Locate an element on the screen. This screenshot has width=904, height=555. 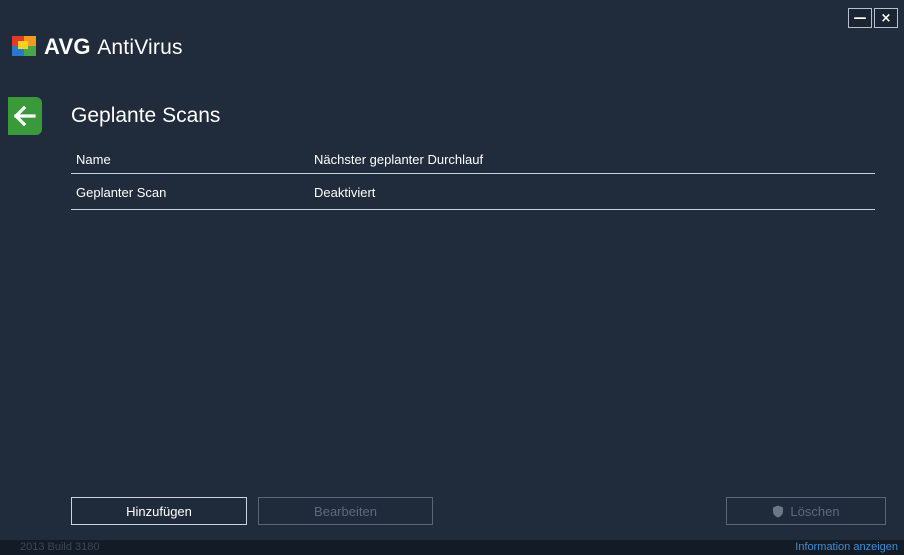
status-bar: 2013 Build 3180 Information anzeigen is located at coordinates (452, 547).